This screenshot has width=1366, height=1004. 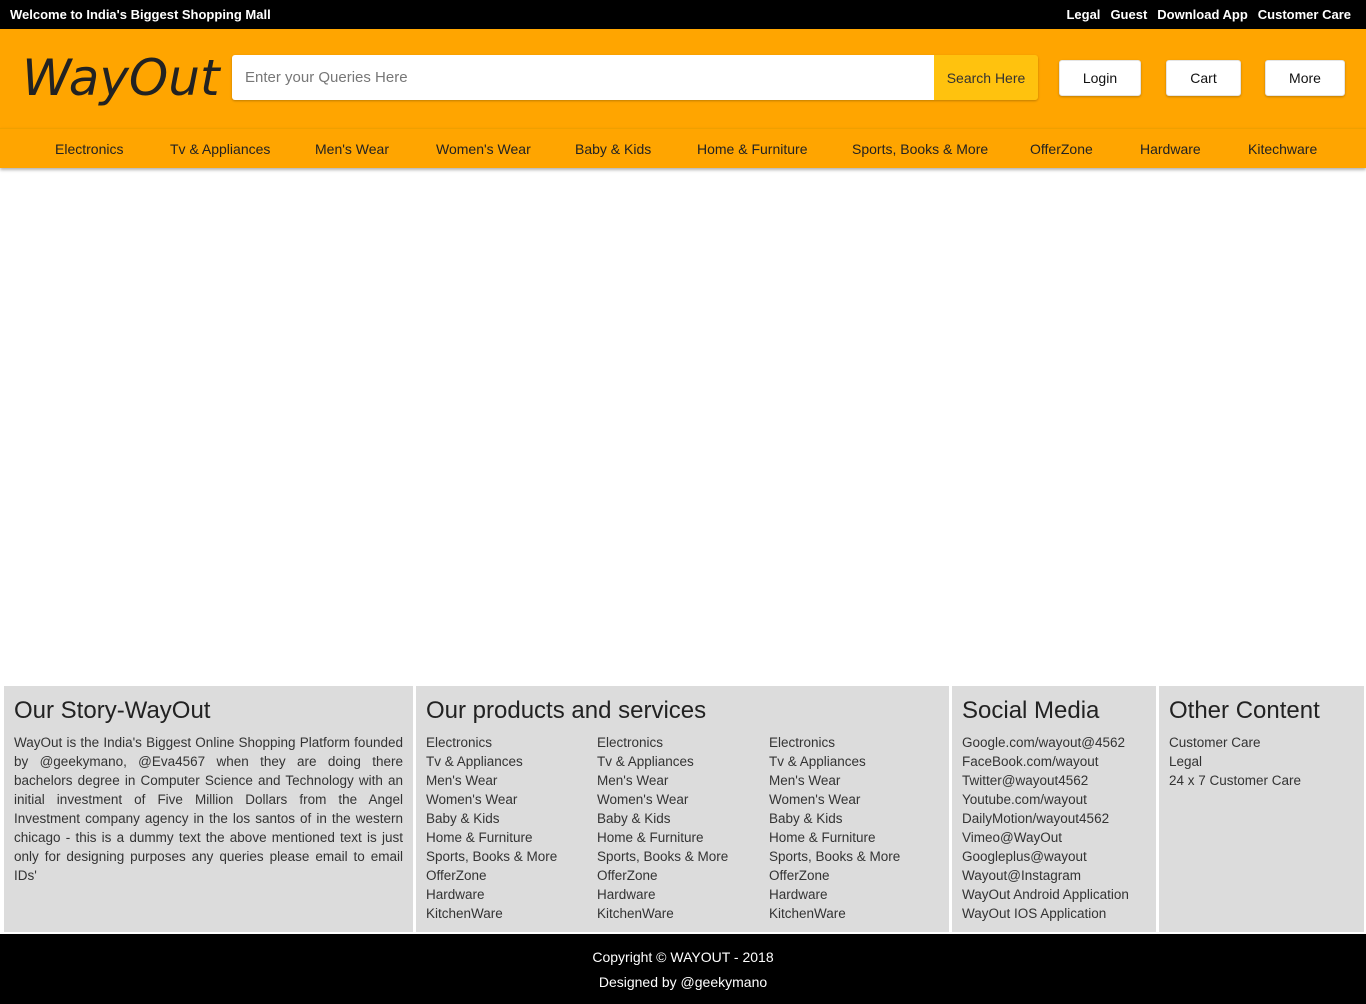 I want to click on cart-button: Cart, so click(x=1203, y=78).